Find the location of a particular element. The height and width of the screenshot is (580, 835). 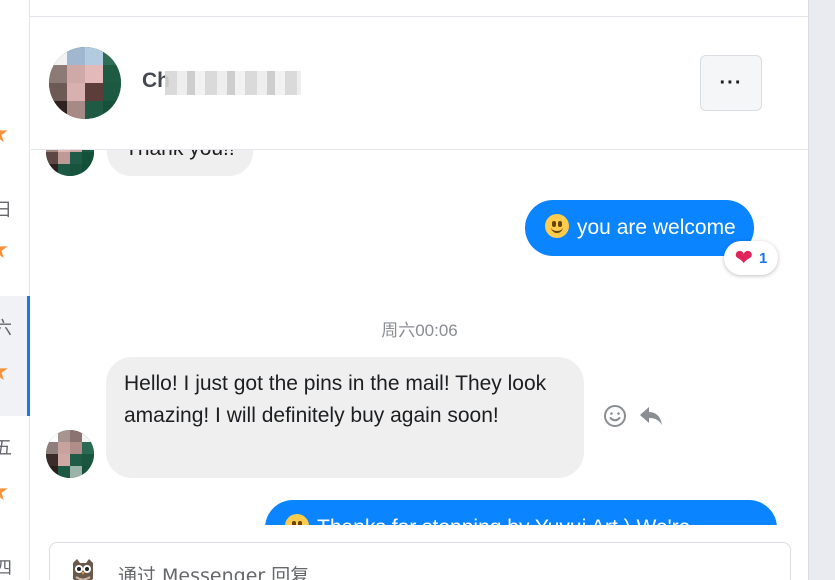

conversation-list: ★ 日 ★ 六 ★ 五 ★ 四 is located at coordinates (15, 290).